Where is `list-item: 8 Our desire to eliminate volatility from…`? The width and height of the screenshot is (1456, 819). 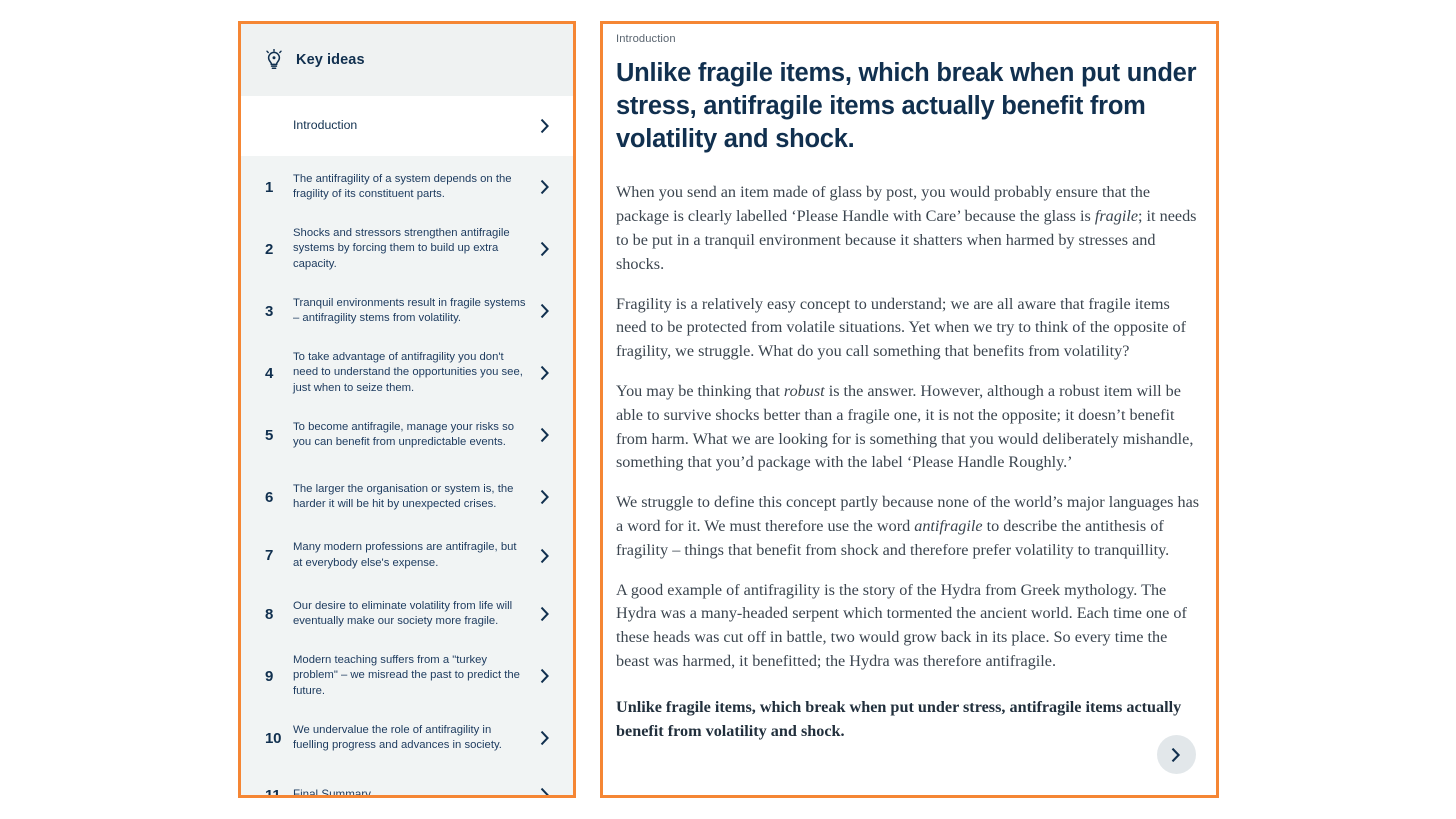
list-item: 8 Our desire to eliminate volatility from… is located at coordinates (407, 614).